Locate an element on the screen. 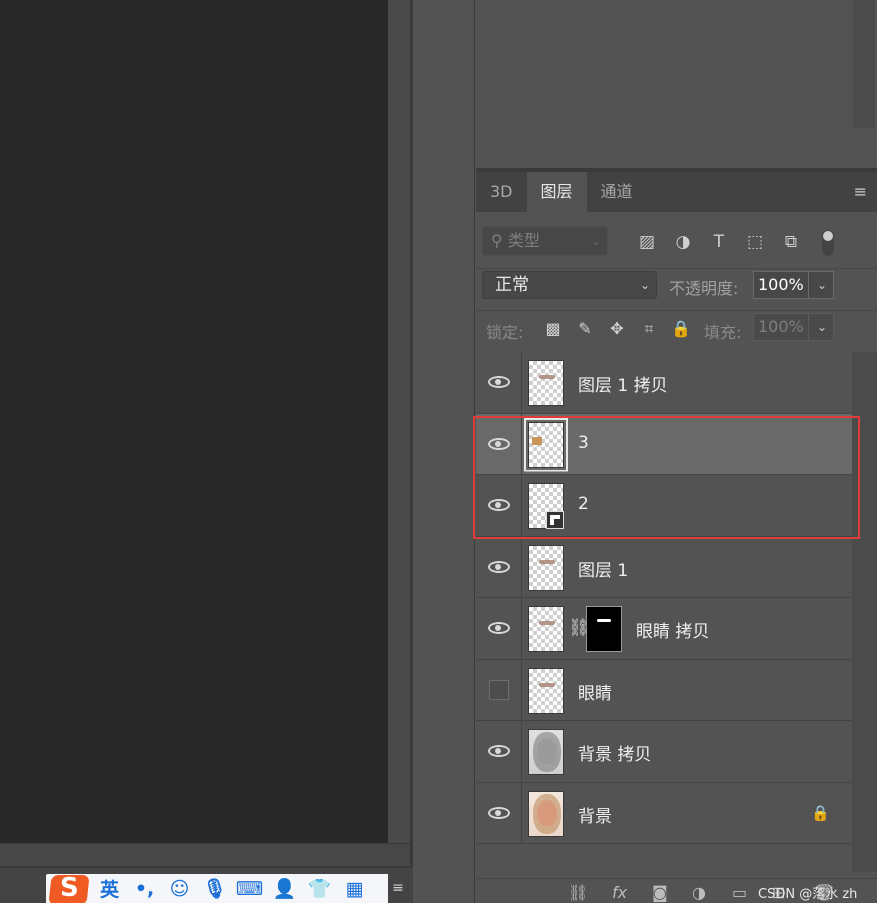  panel-menu-icon: ≡ is located at coordinates (860, 191).